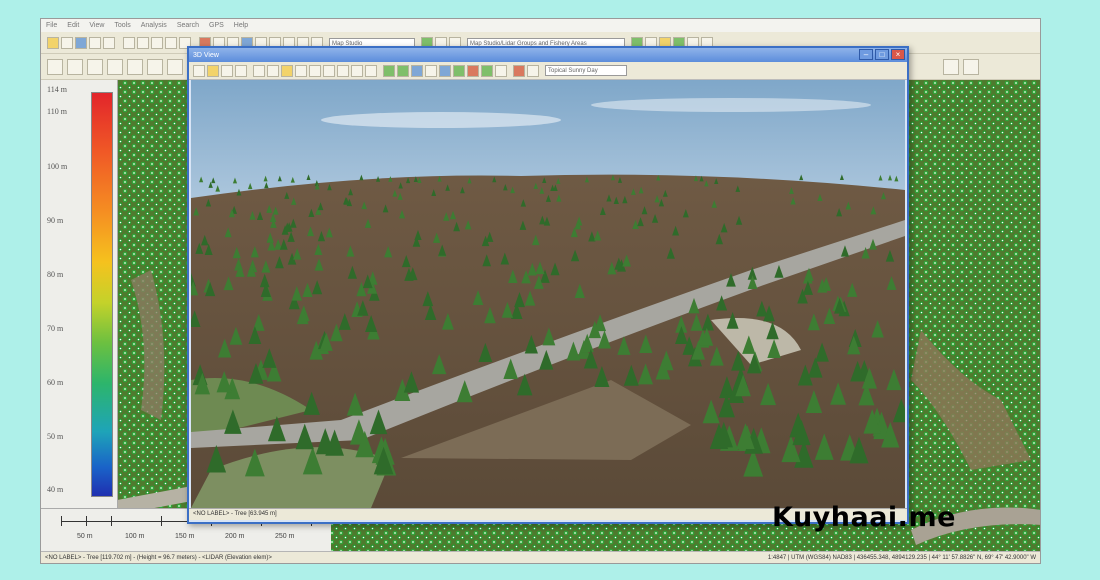 The image size is (1100, 580). What do you see at coordinates (866, 54) in the screenshot?
I see `minimize-icon: –` at bounding box center [866, 54].